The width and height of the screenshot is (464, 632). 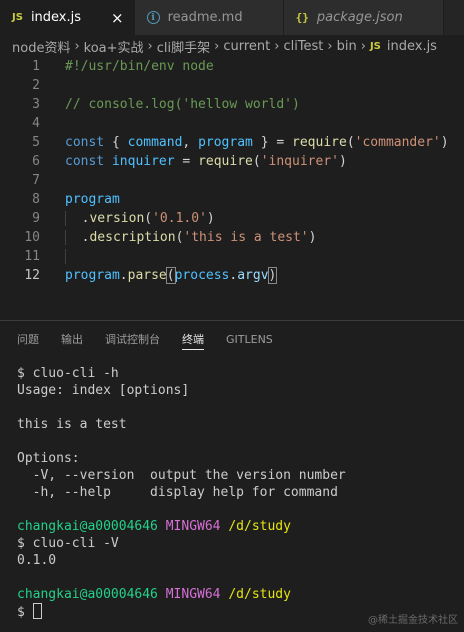 I want to click on code-line-current: 12 program.parse(process.argv), so click(x=232, y=275).